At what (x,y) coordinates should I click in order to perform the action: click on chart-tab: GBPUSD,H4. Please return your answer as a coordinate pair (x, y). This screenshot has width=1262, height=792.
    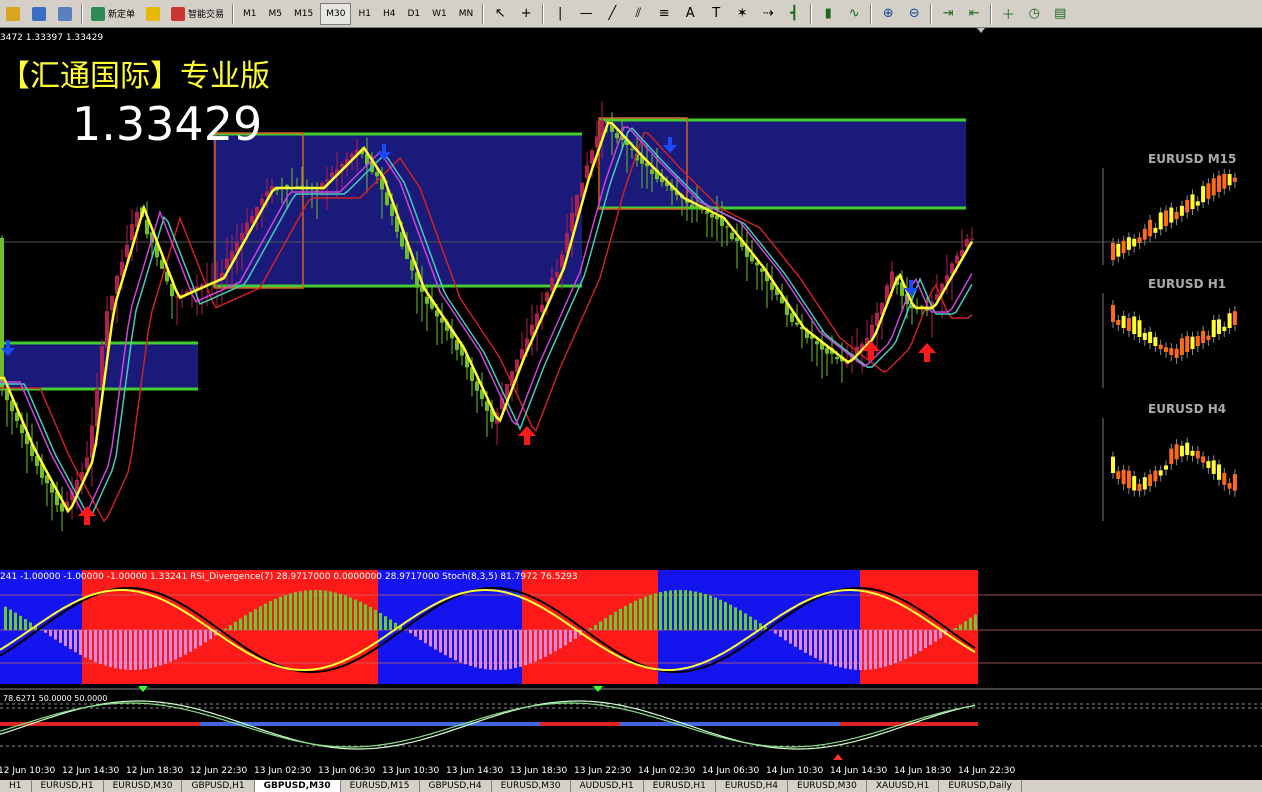
    Looking at the image, I should click on (456, 786).